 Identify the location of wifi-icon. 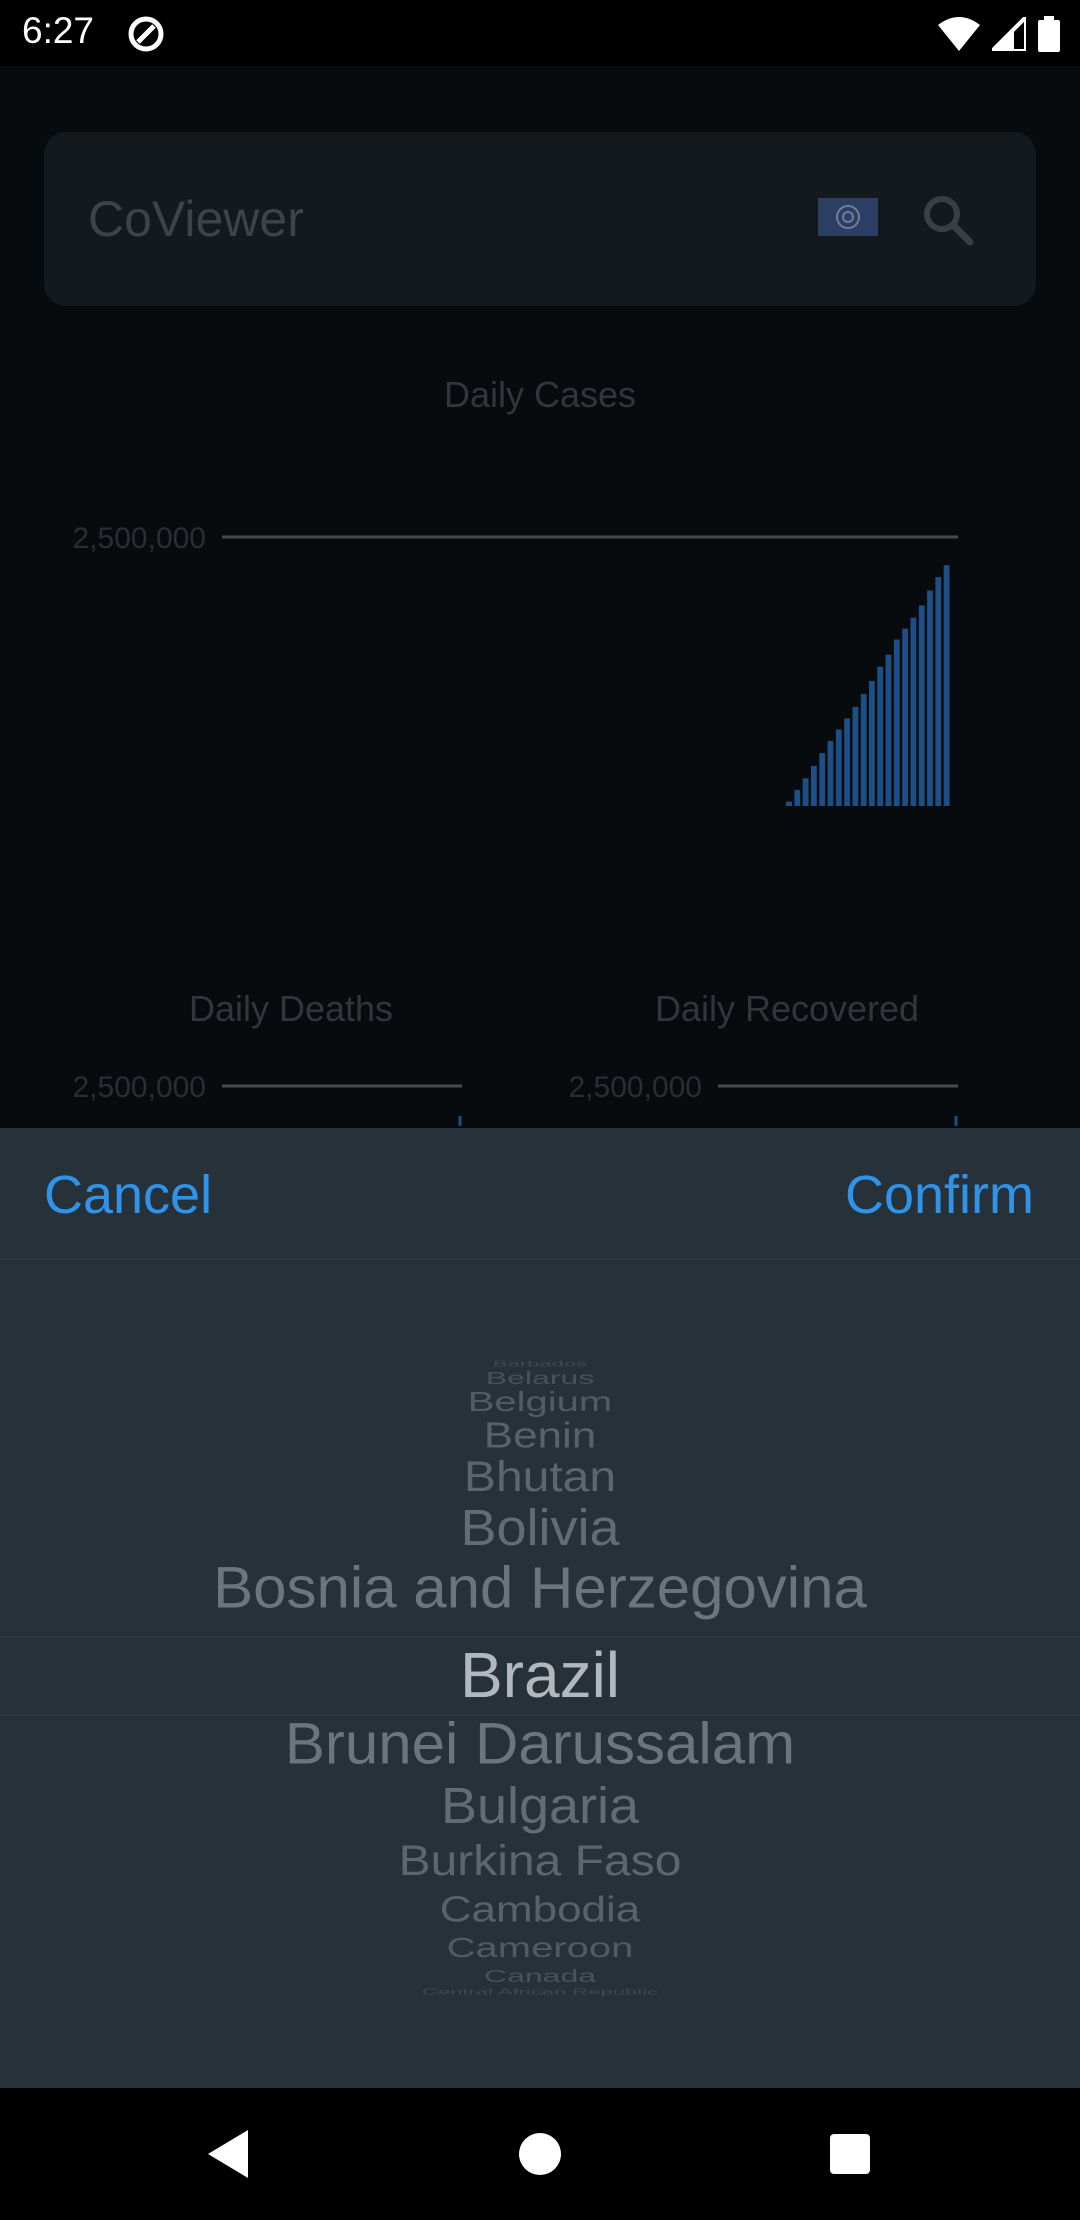
(959, 34).